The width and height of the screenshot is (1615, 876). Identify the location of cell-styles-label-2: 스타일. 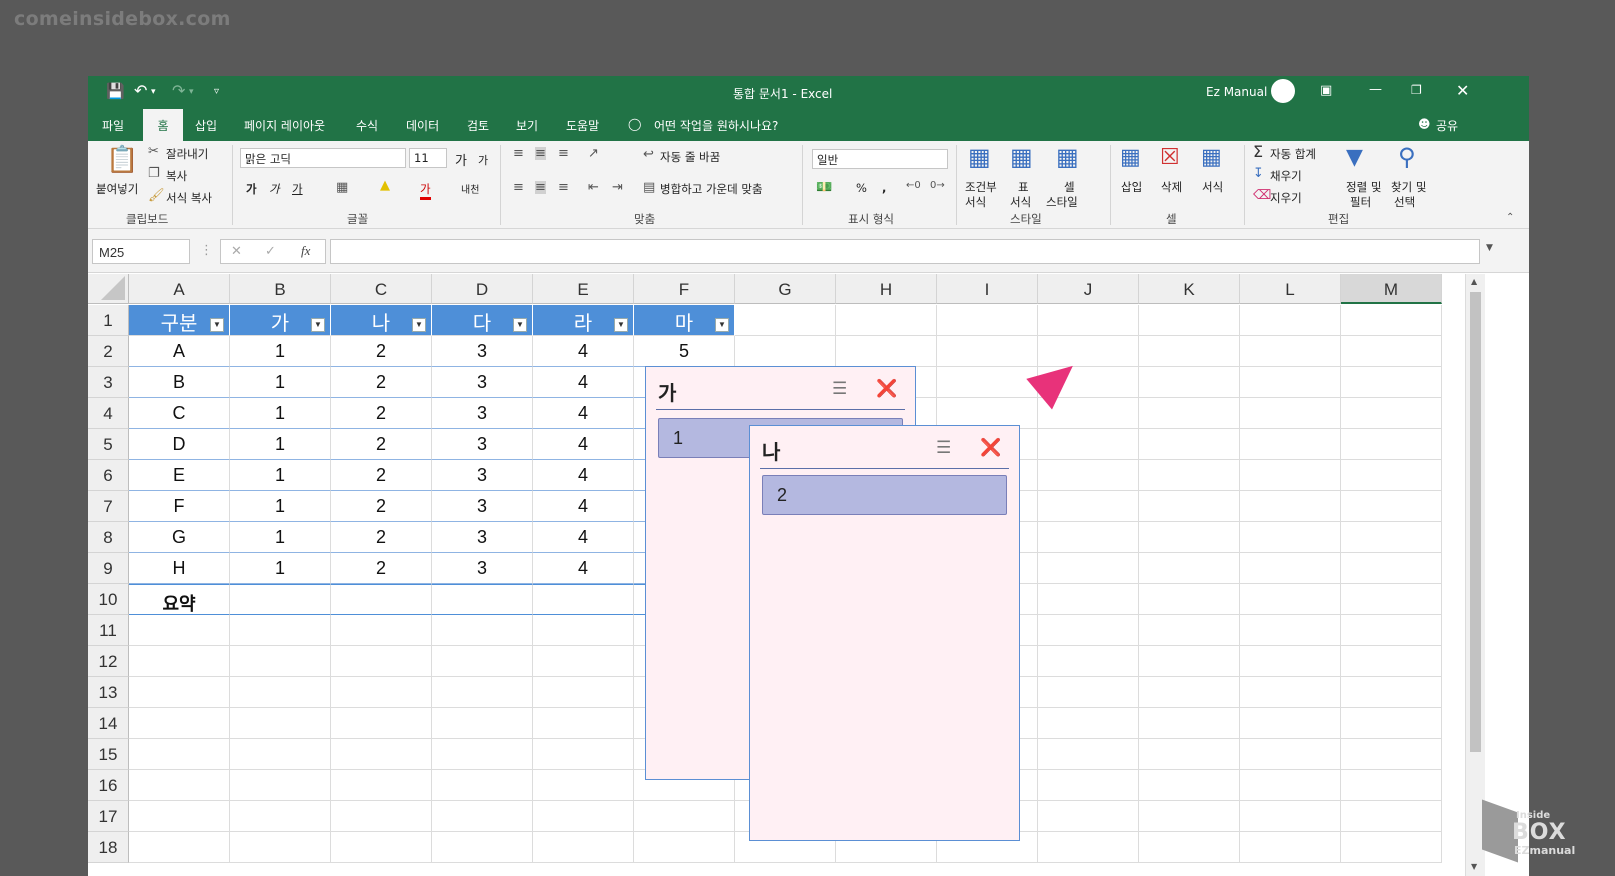
(1062, 202).